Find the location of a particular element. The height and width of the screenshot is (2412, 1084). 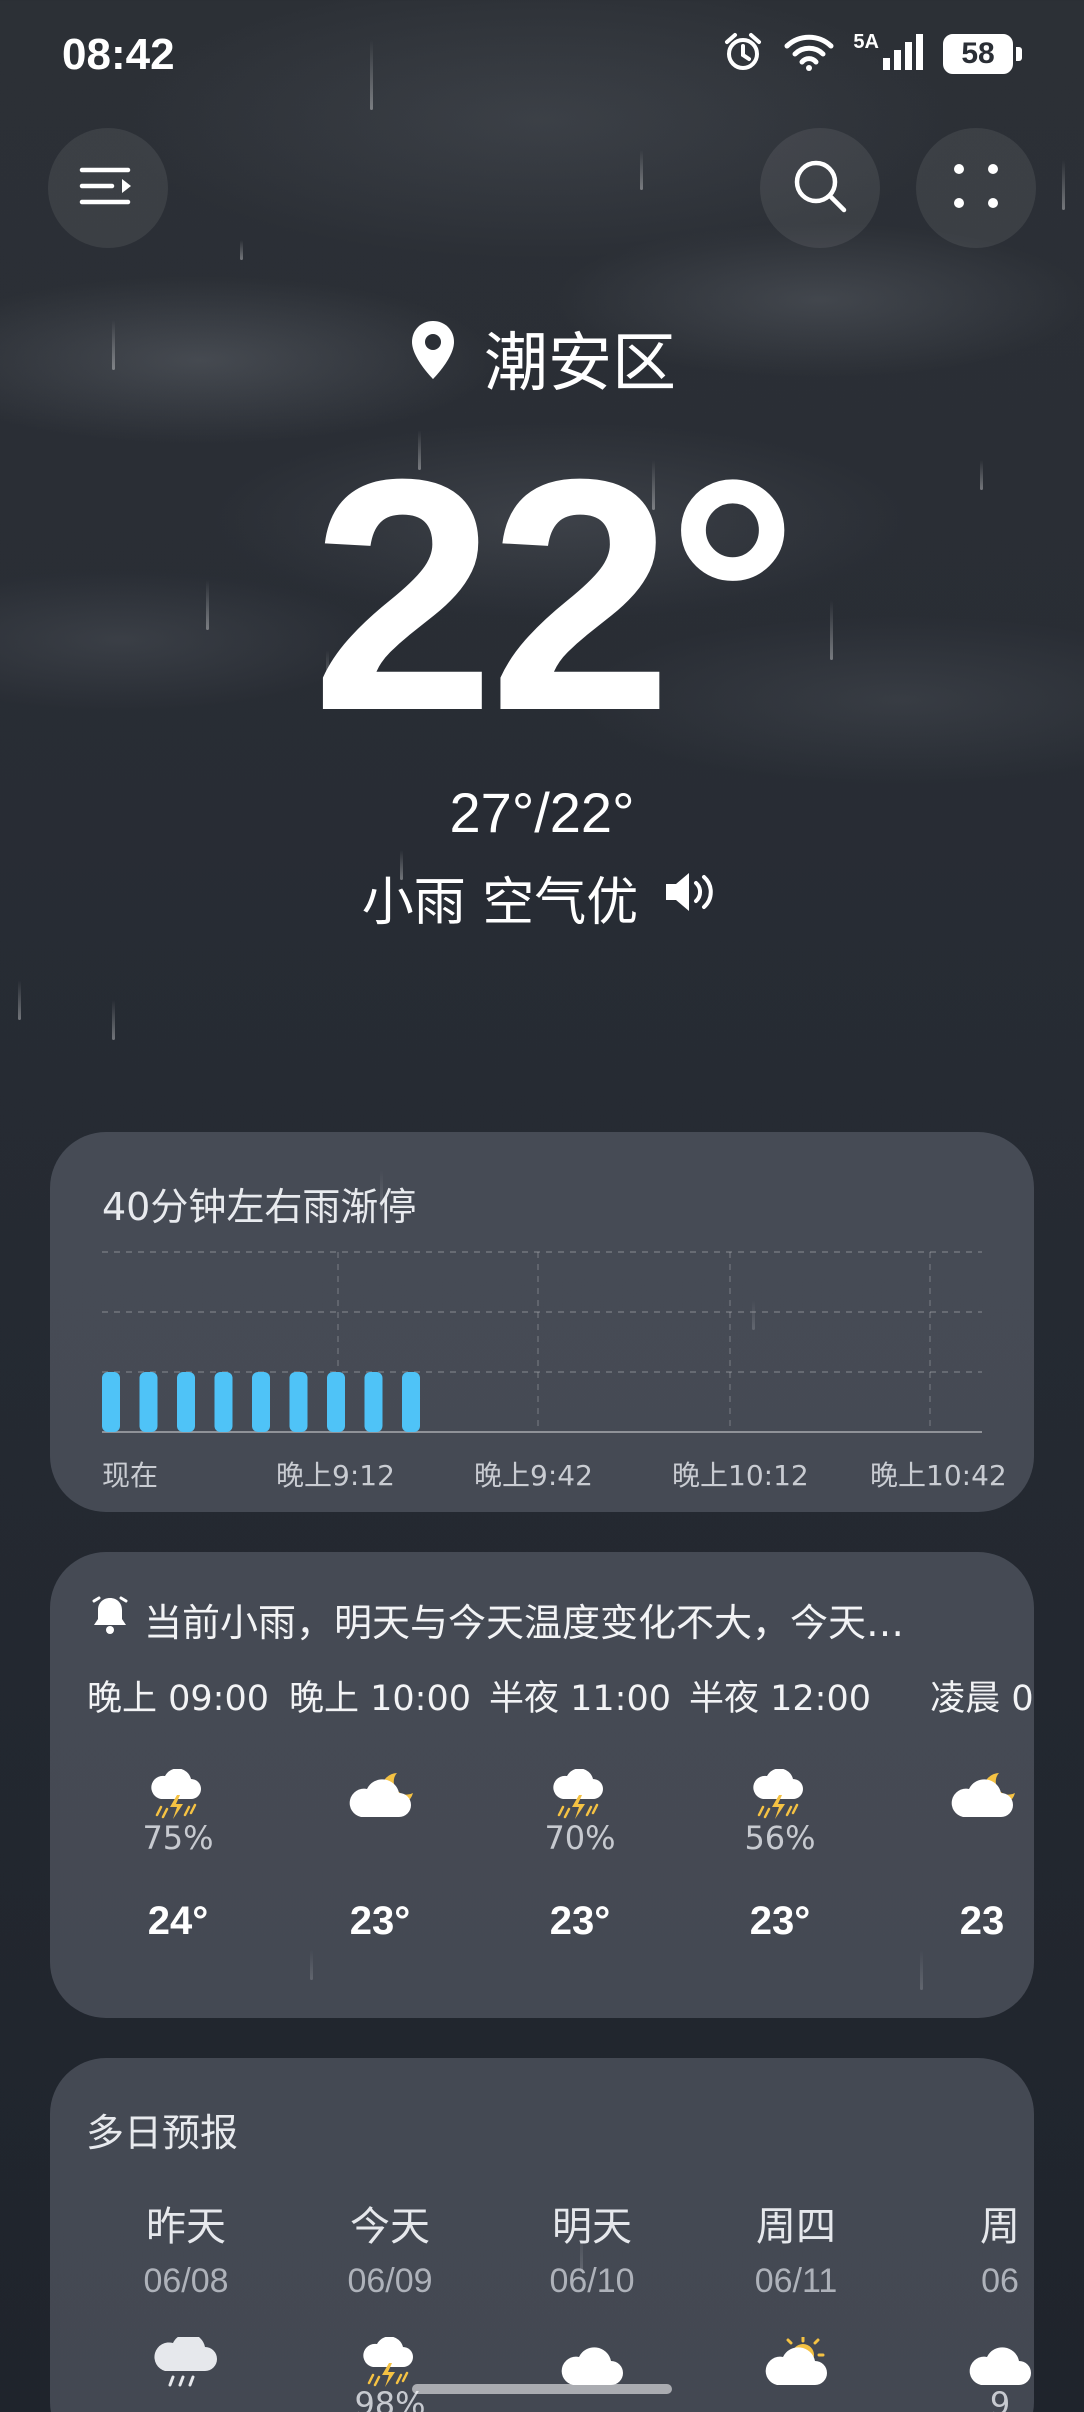

current-temperature: 22° is located at coordinates (554, 594).